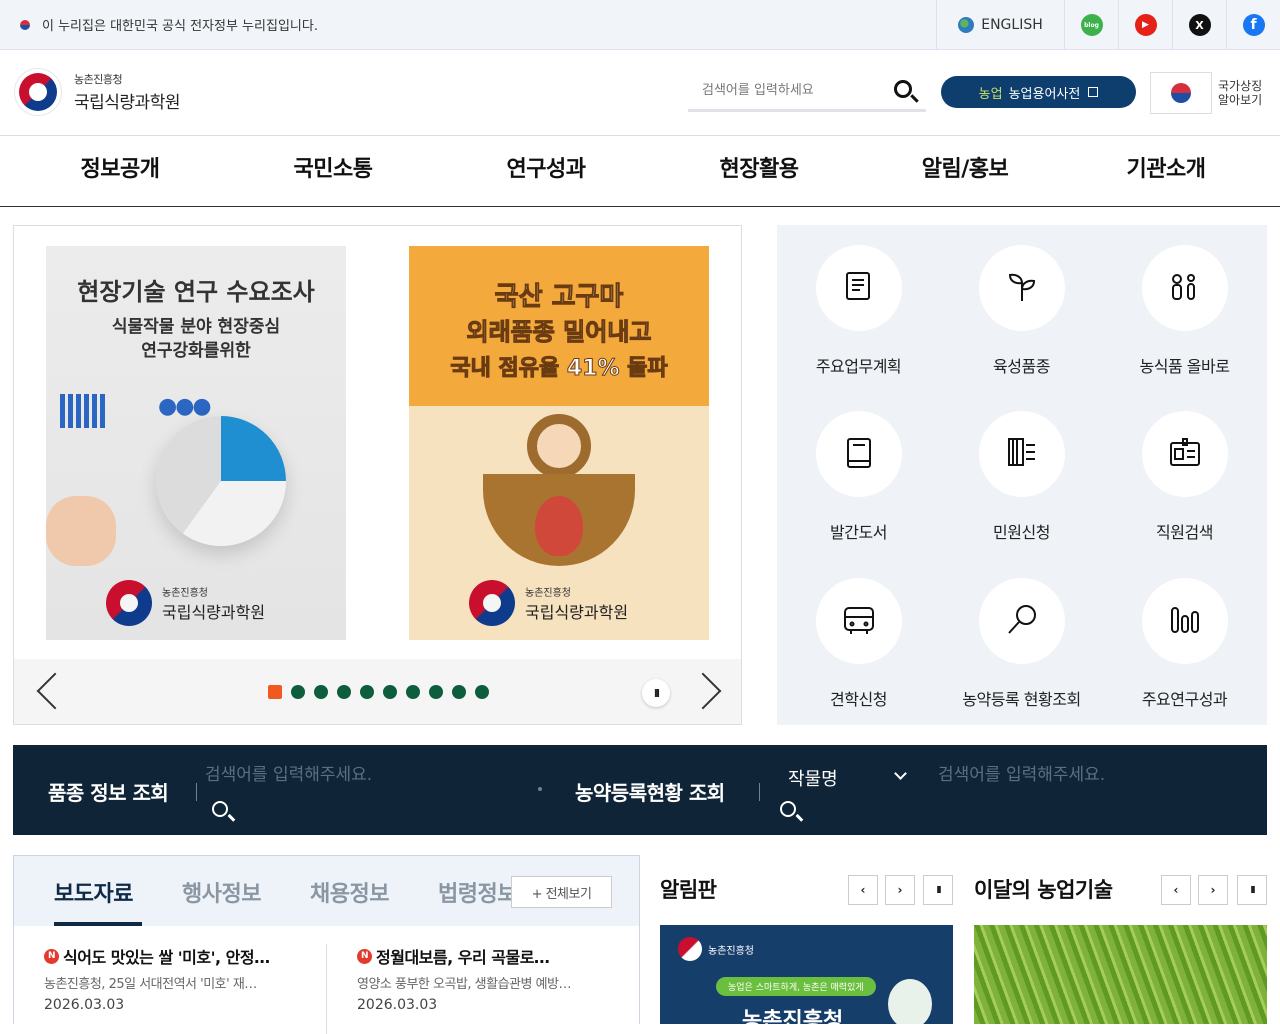  What do you see at coordinates (858, 644) in the screenshot?
I see `quick-item-tour: 견학신청` at bounding box center [858, 644].